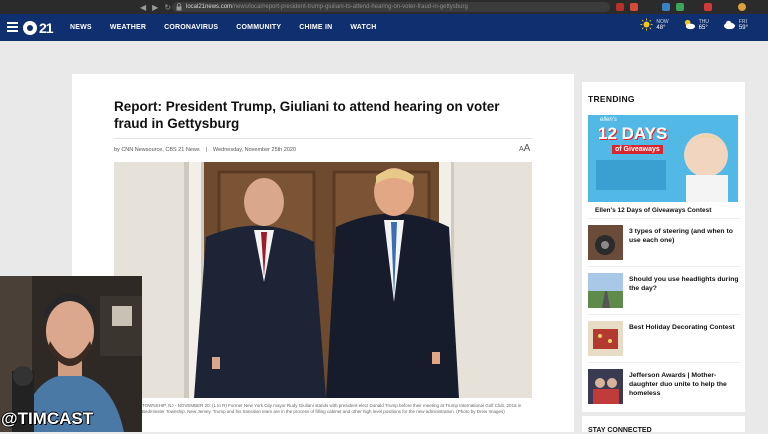  Describe the element at coordinates (689, 24) in the screenshot. I see `partly-cloudy-icon` at that location.